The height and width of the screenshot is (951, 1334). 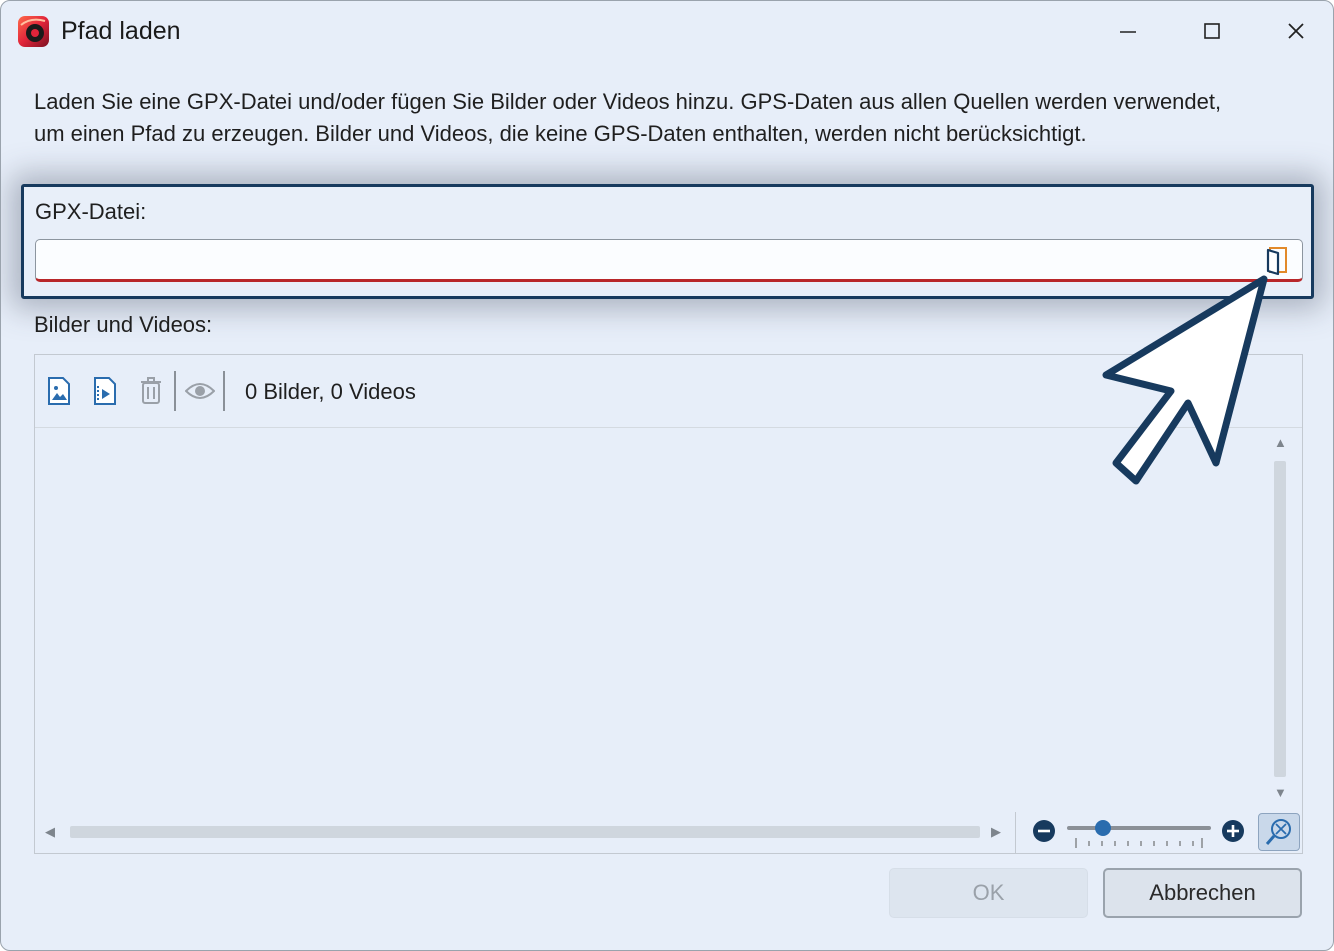 I want to click on pointer-arrow-icon, so click(x=1185, y=380).